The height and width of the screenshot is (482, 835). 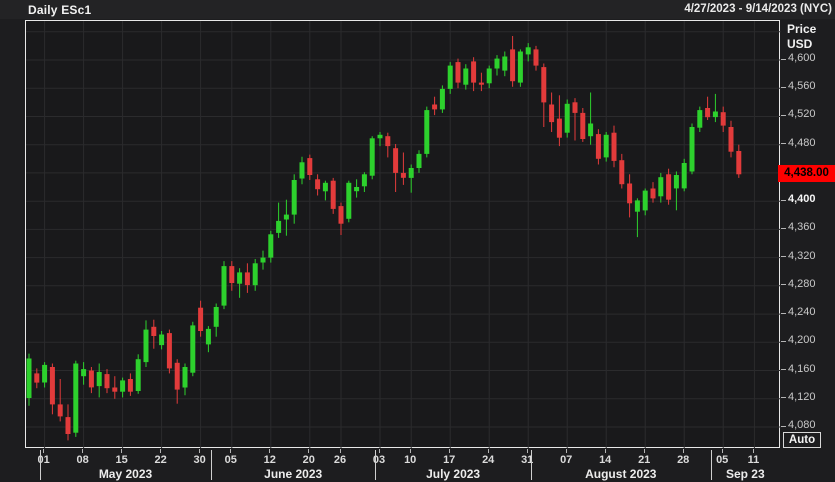 What do you see at coordinates (379, 460) in the screenshot?
I see `date-tick-label: 03` at bounding box center [379, 460].